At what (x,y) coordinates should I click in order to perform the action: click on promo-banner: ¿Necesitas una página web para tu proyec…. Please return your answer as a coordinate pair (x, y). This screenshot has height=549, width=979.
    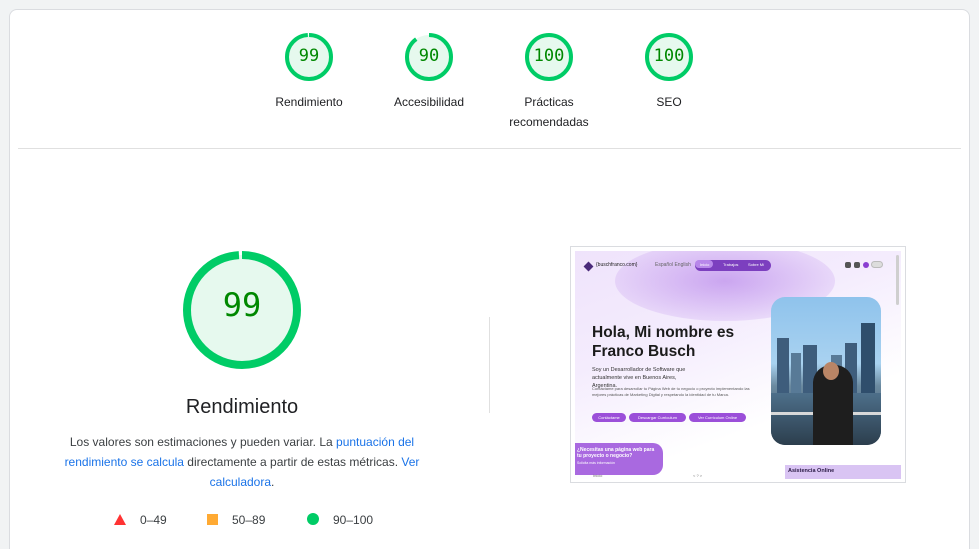
    Looking at the image, I should click on (619, 459).